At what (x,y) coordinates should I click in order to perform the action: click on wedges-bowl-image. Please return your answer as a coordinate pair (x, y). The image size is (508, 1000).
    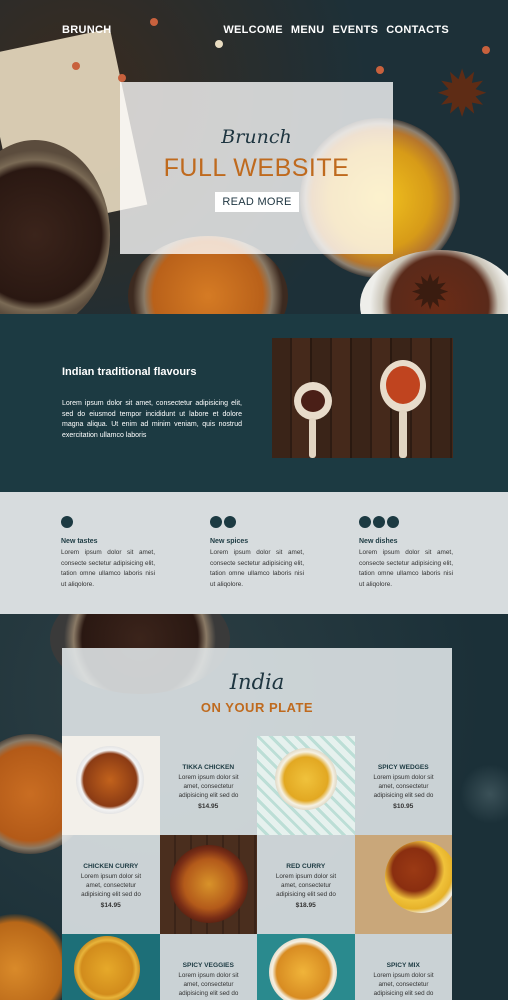
    Looking at the image, I should click on (306, 779).